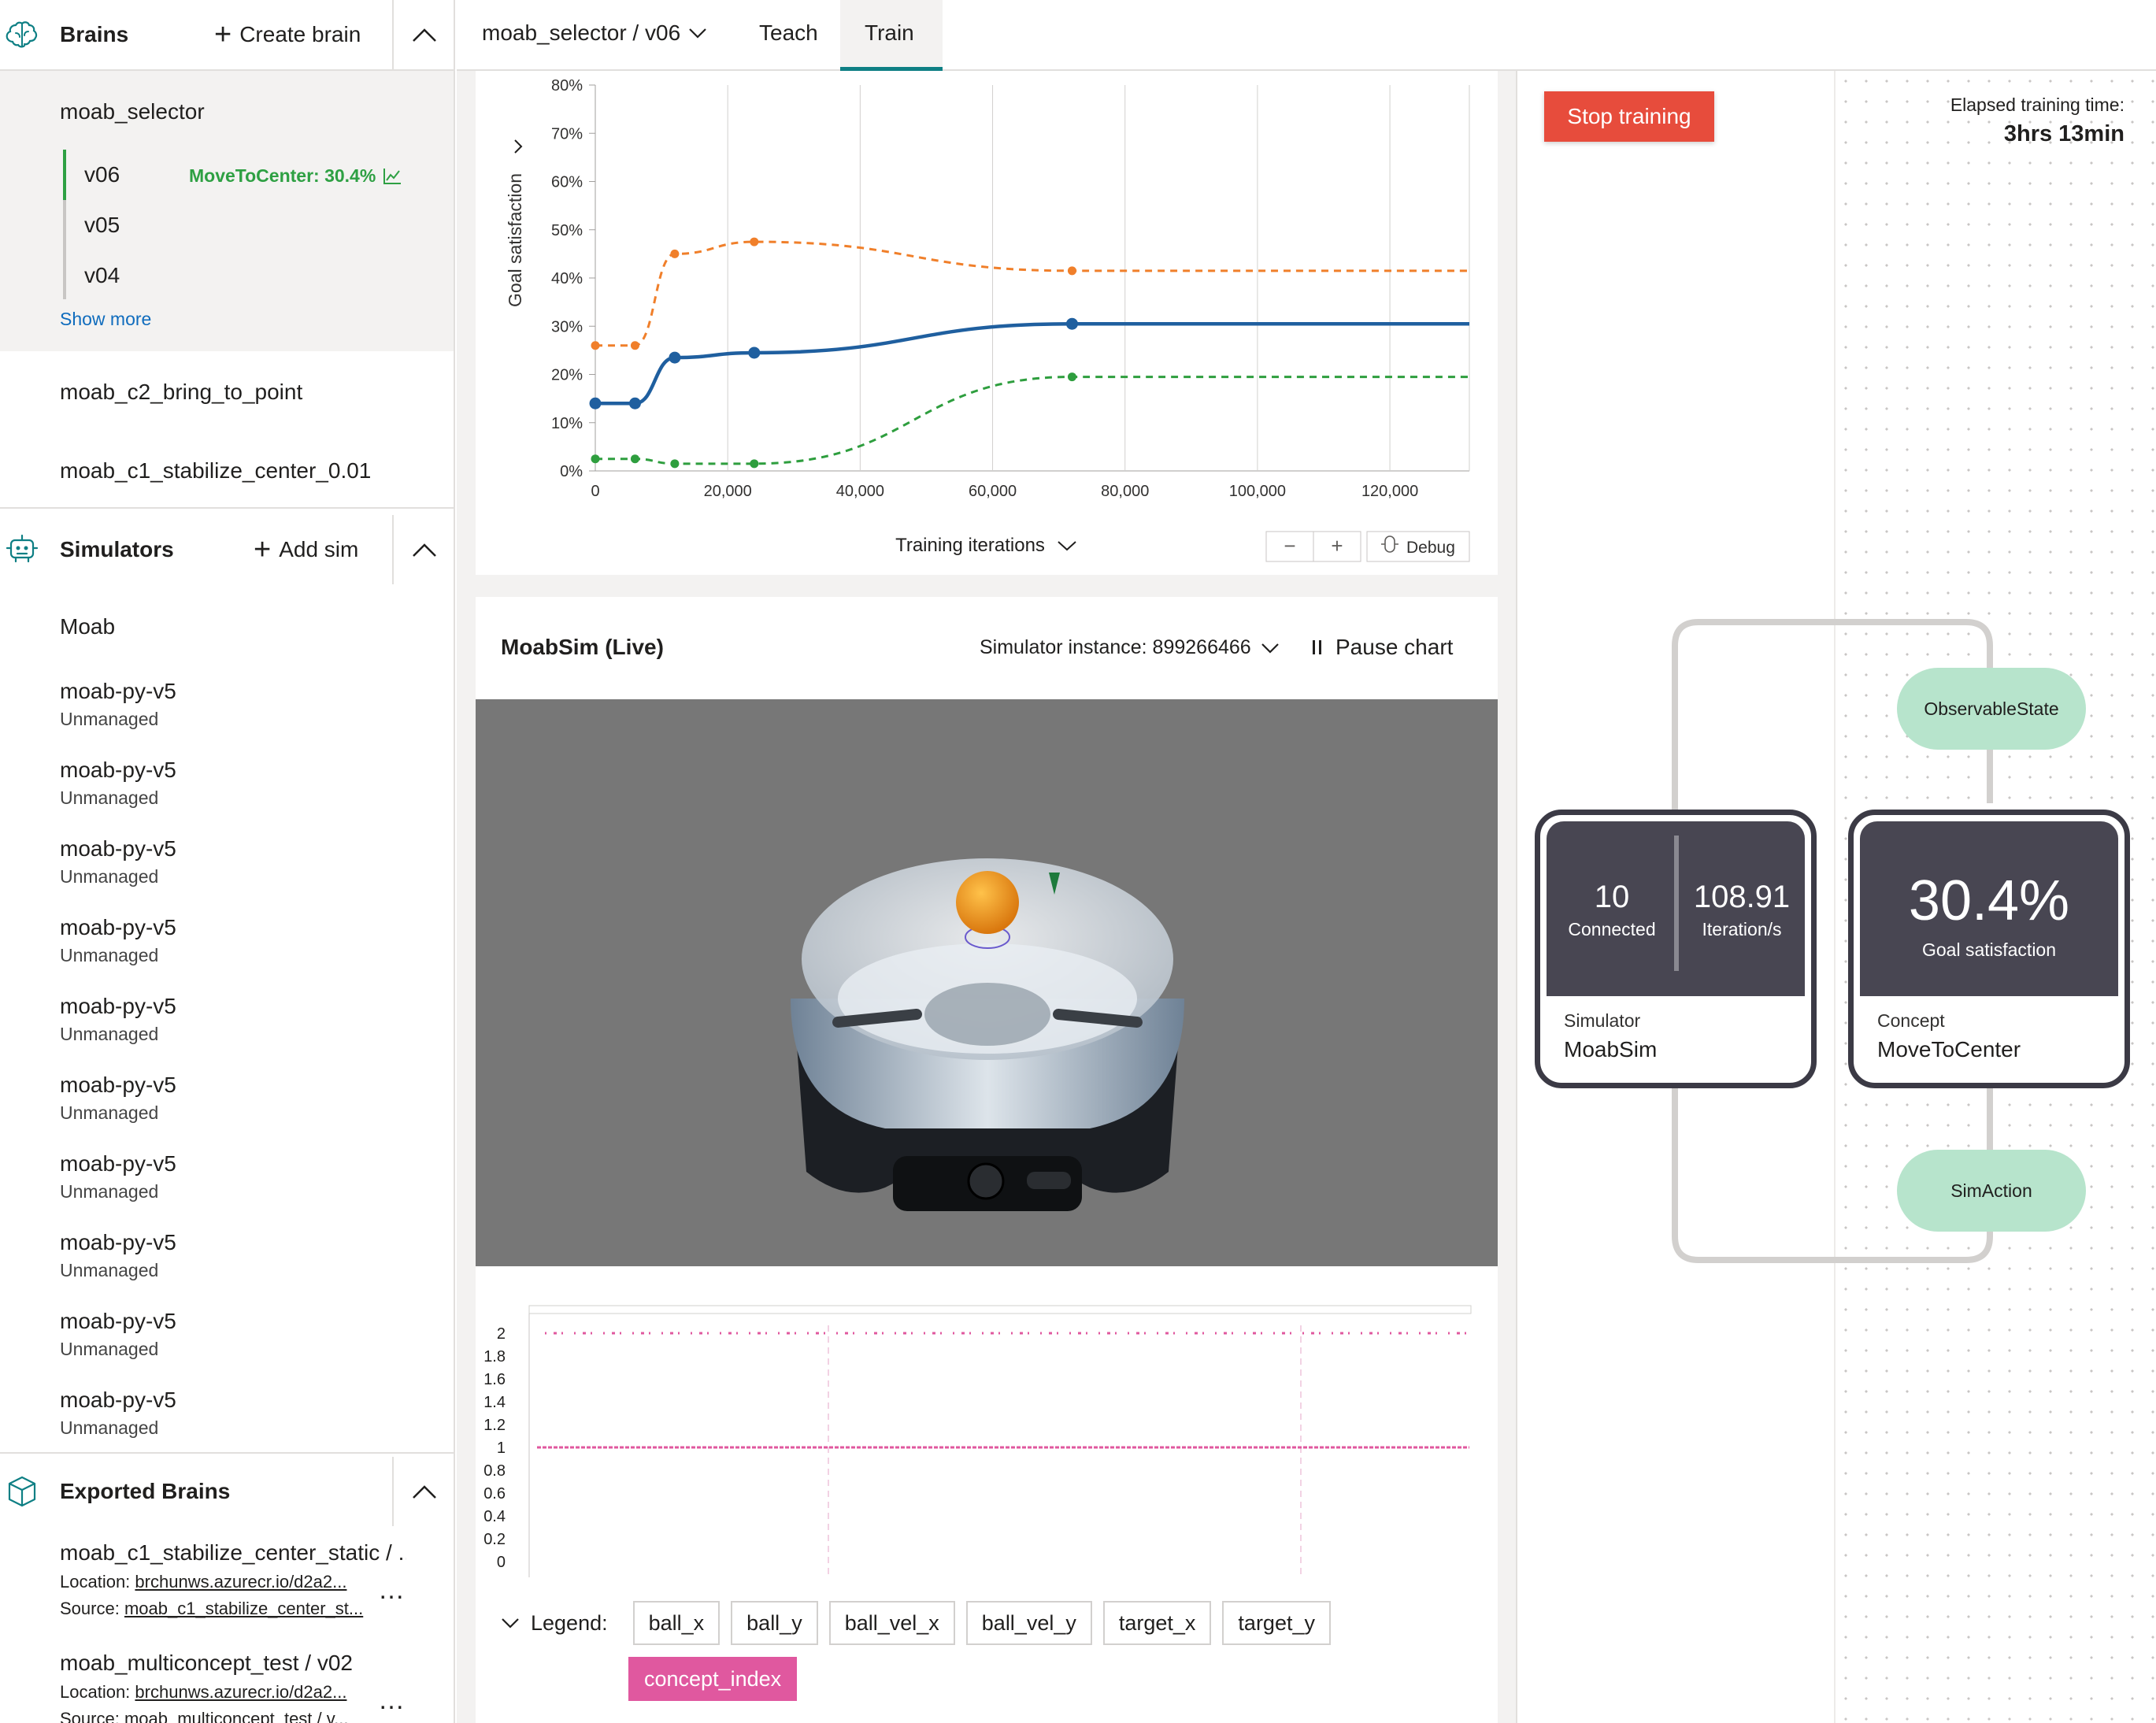 Image resolution: width=2156 pixels, height=1723 pixels. Describe the element at coordinates (1602, 1020) in the screenshot. I see `node-type: Simulator` at that location.